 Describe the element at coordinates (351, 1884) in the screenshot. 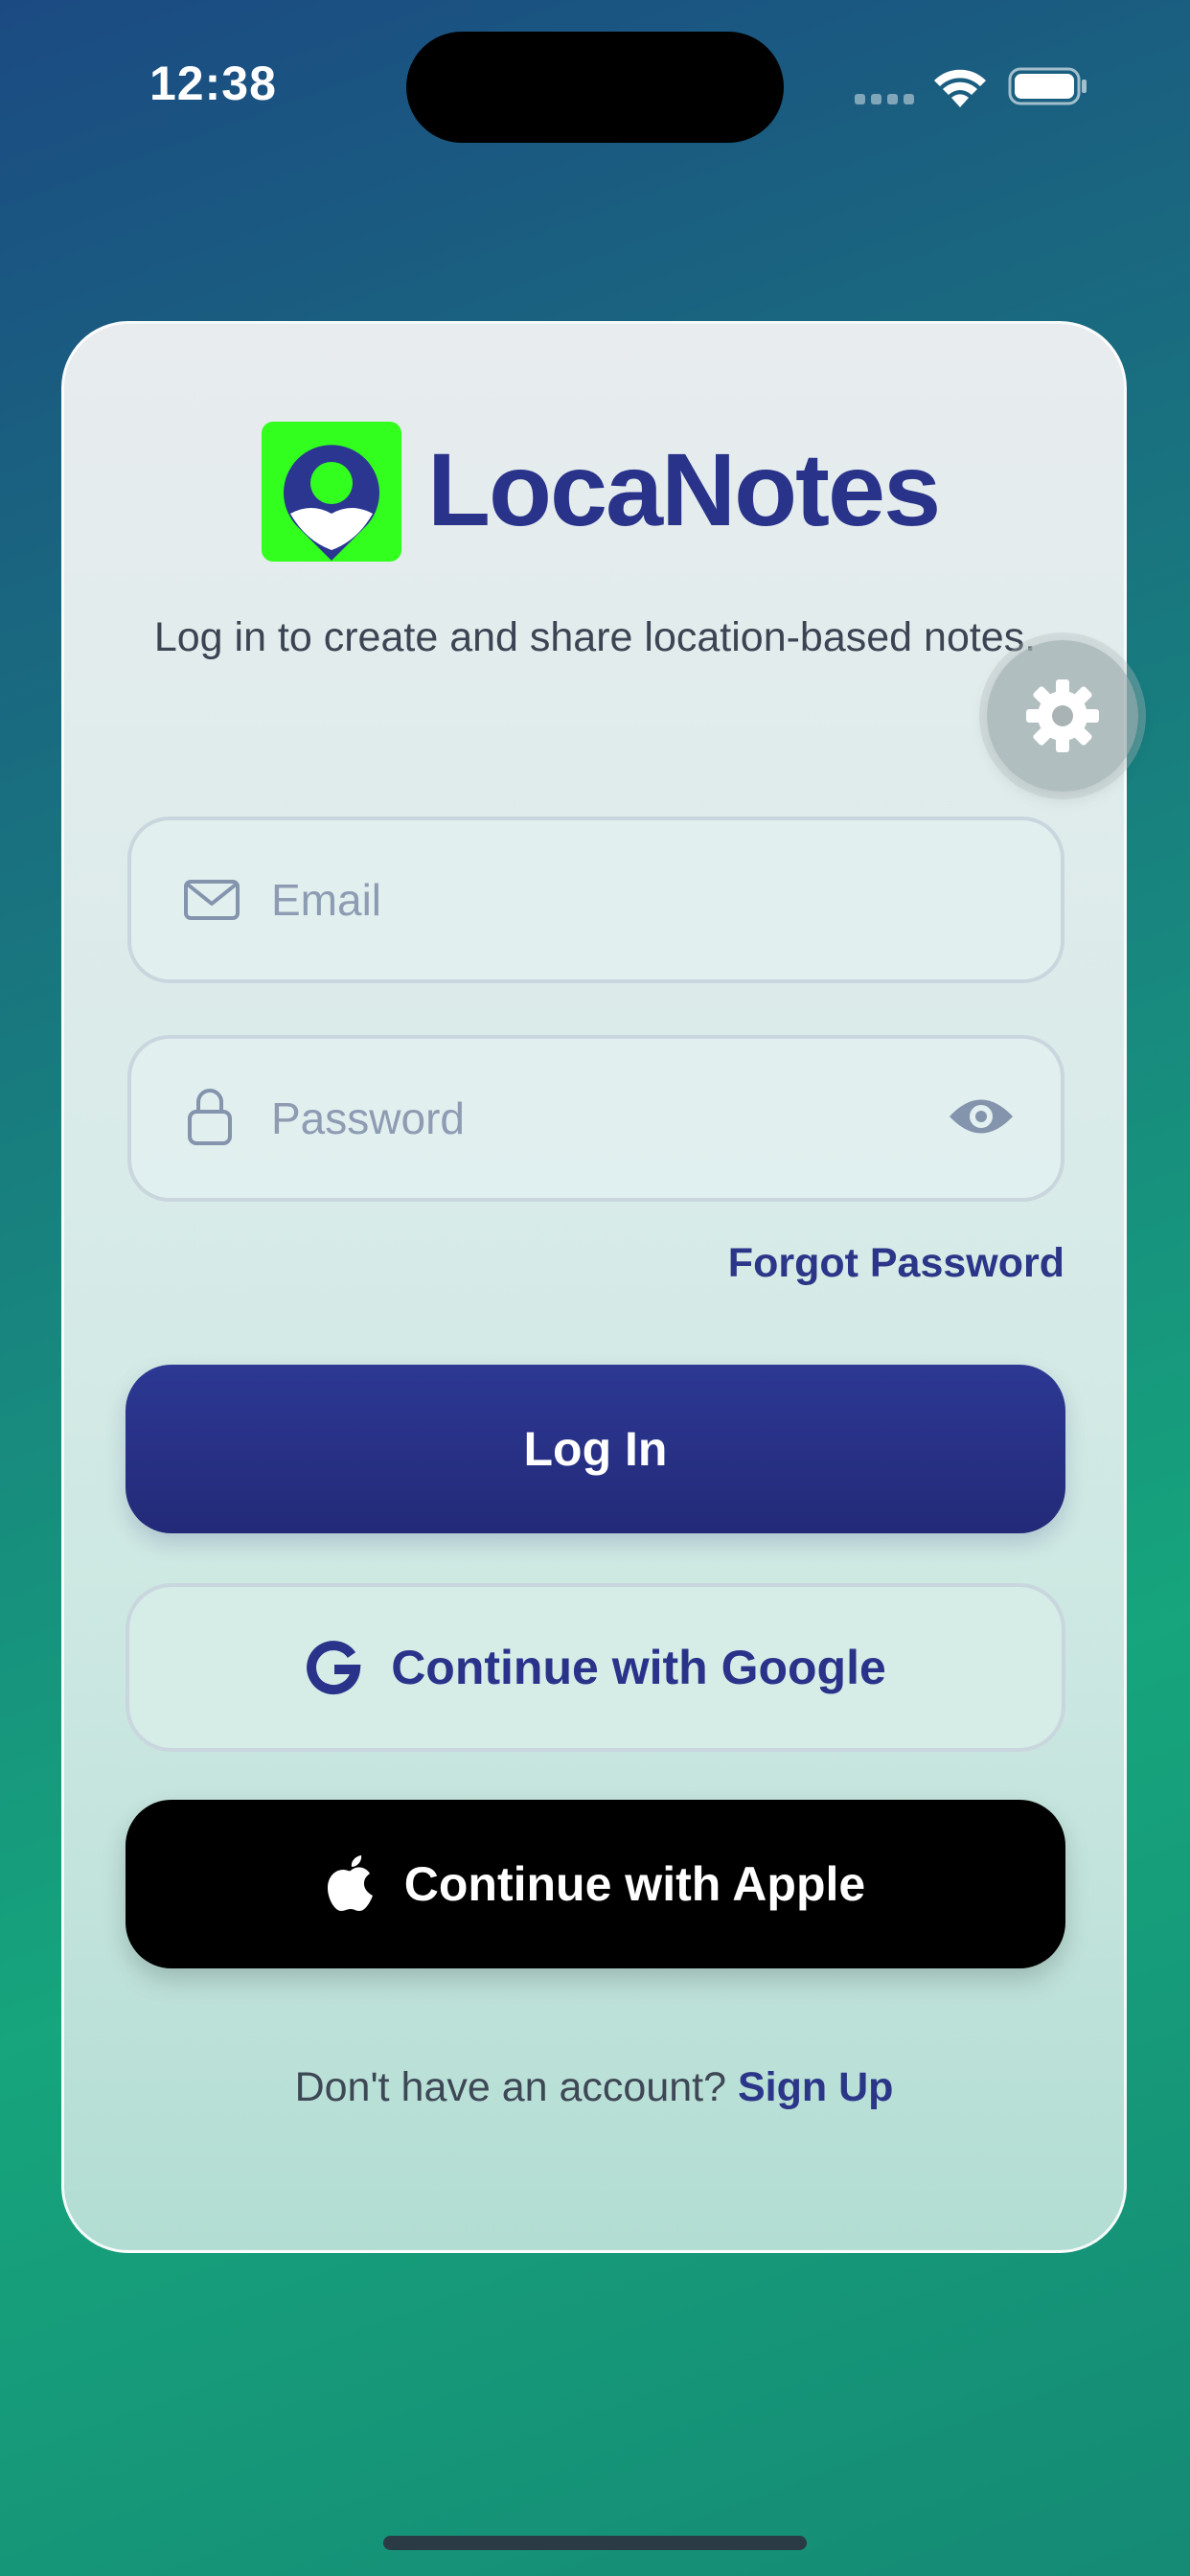

I see `apple-icon` at that location.